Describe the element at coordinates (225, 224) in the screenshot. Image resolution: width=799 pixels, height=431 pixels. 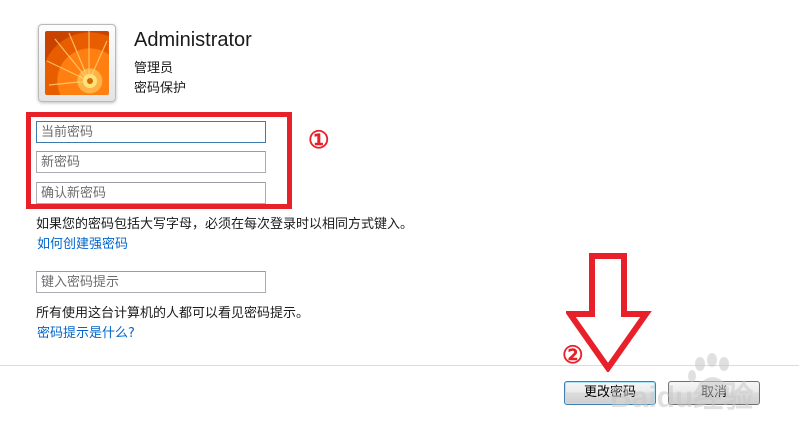
I see `case-sensitivity-warning: 如果您的密码包括大写字母，必须在每次登录时以相同方式键入。` at that location.